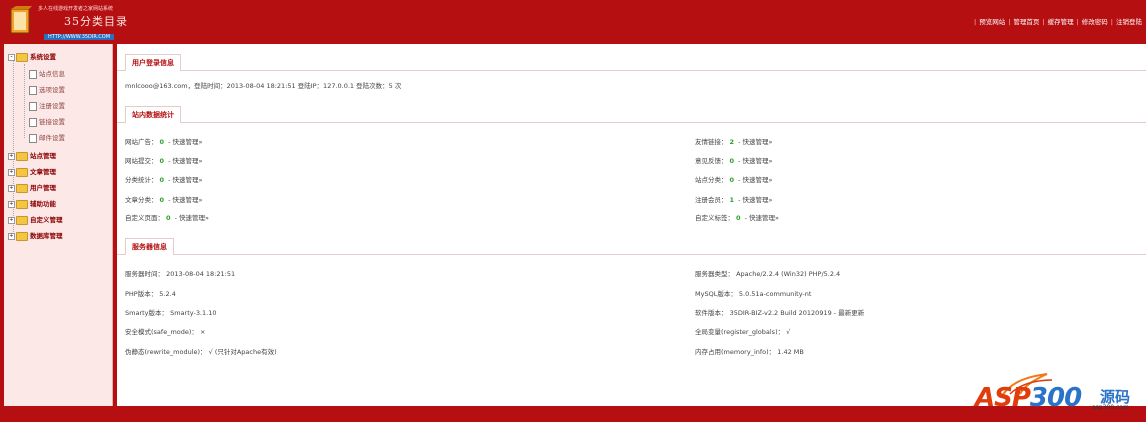  I want to click on watermark-url: asp300.com, so click(1110, 407).